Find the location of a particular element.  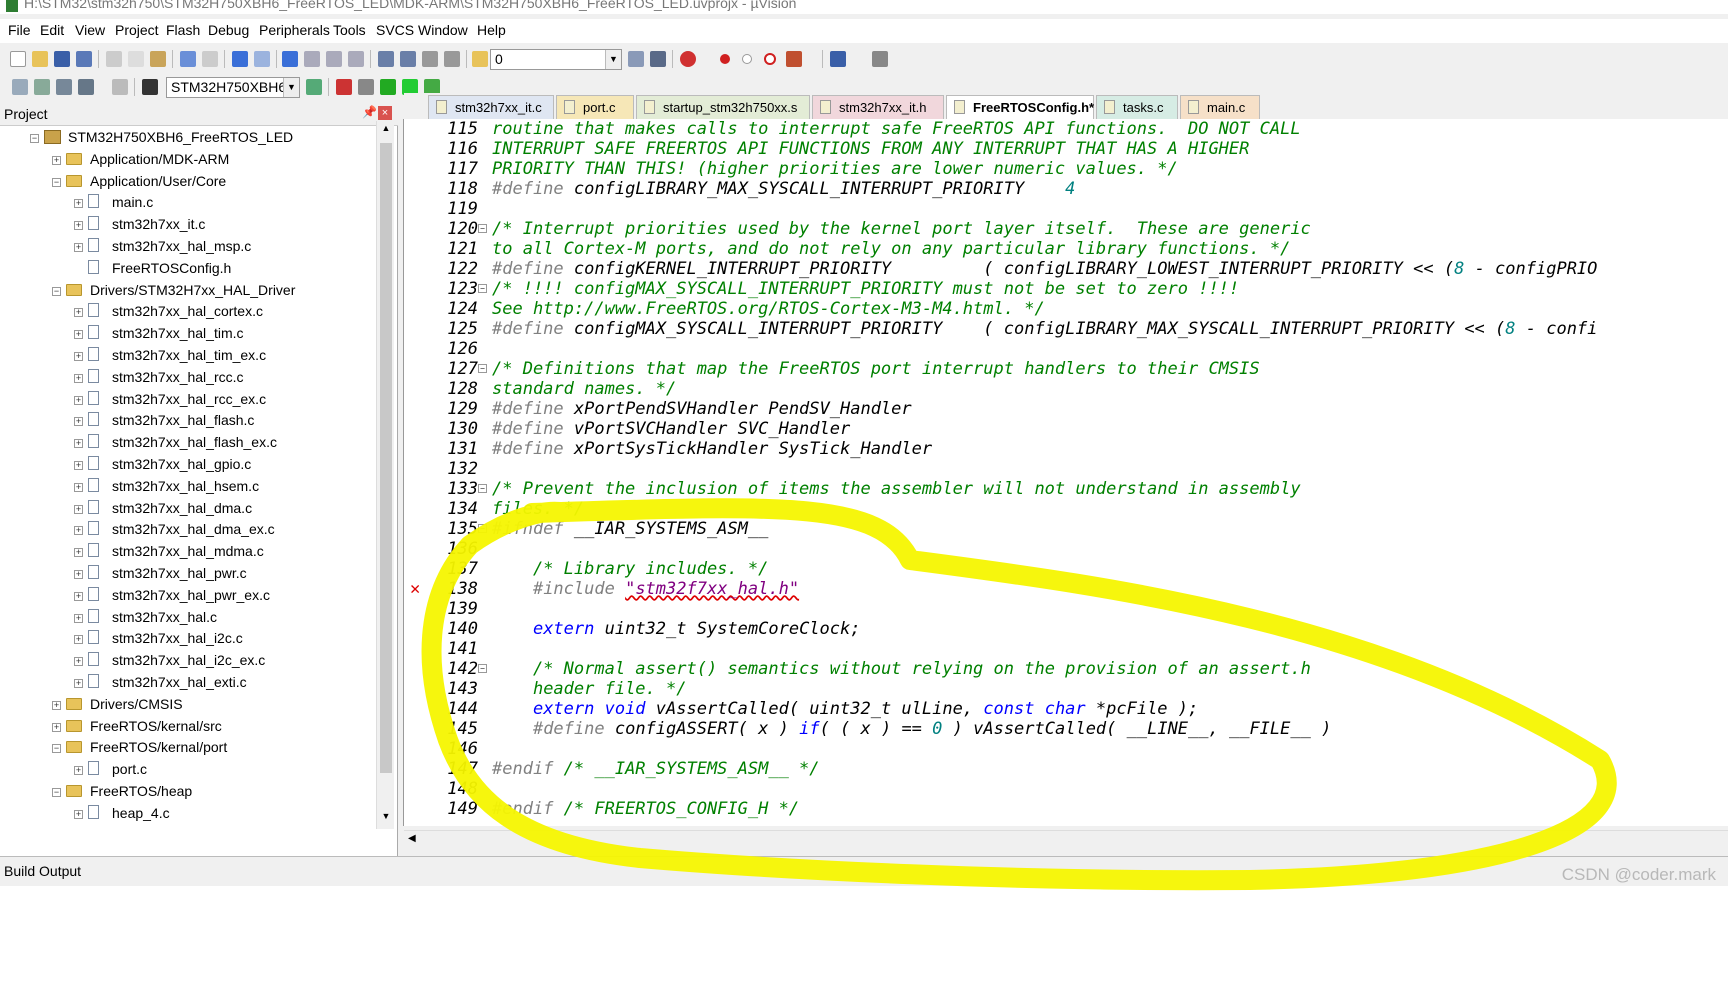

tree-file: FreeRTOSConfig.h is located at coordinates (187, 270).